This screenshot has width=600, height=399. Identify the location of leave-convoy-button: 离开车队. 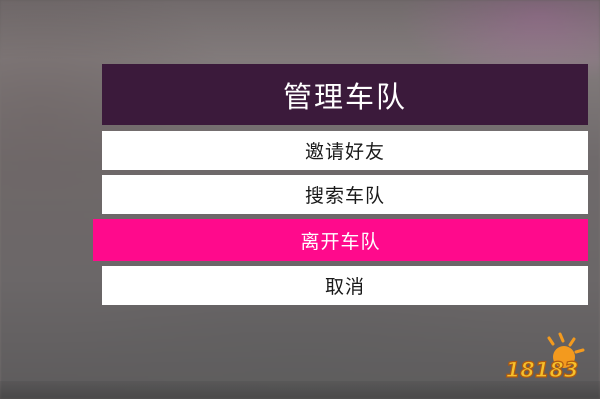
(340, 240).